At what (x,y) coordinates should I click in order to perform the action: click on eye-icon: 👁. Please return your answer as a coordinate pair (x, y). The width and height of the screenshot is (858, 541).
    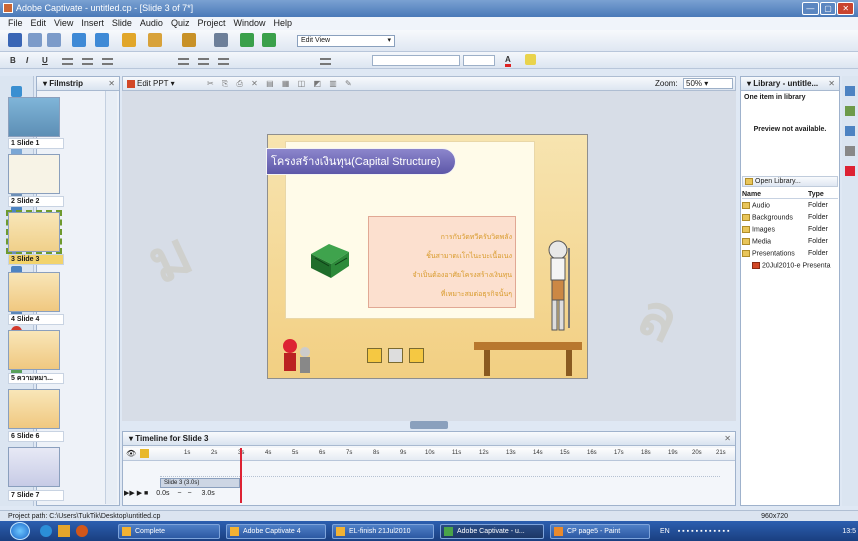
    Looking at the image, I should click on (131, 453).